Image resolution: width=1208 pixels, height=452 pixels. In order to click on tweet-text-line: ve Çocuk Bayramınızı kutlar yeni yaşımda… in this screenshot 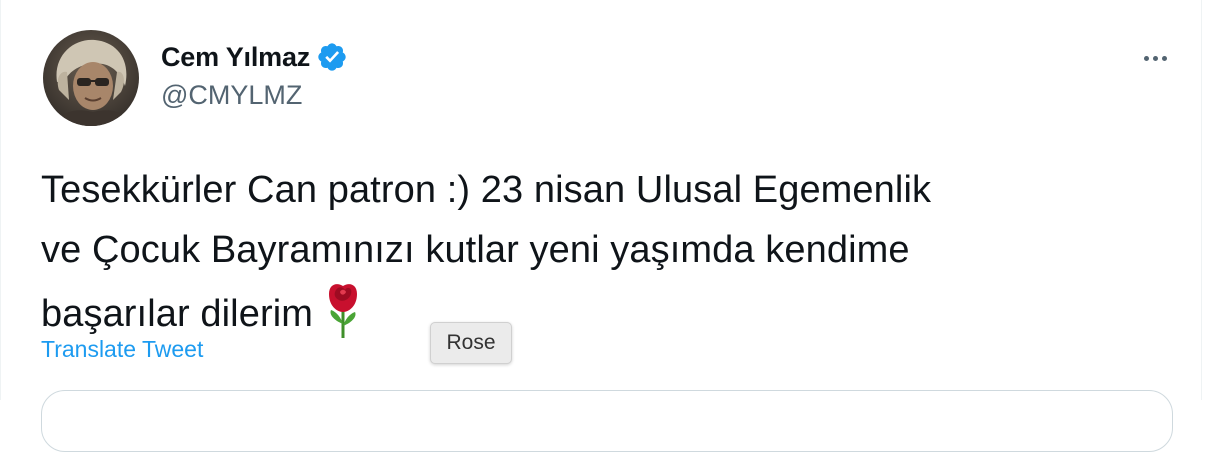, I will do `click(475, 250)`.